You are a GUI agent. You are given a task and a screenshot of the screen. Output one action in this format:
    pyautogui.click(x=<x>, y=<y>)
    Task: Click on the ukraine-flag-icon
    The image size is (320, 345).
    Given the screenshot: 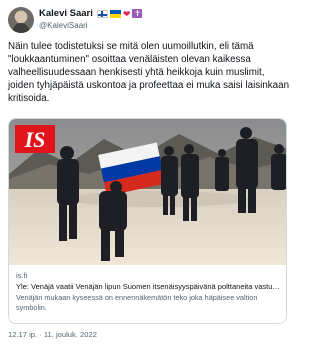 What is the action you would take?
    pyautogui.click(x=115, y=13)
    